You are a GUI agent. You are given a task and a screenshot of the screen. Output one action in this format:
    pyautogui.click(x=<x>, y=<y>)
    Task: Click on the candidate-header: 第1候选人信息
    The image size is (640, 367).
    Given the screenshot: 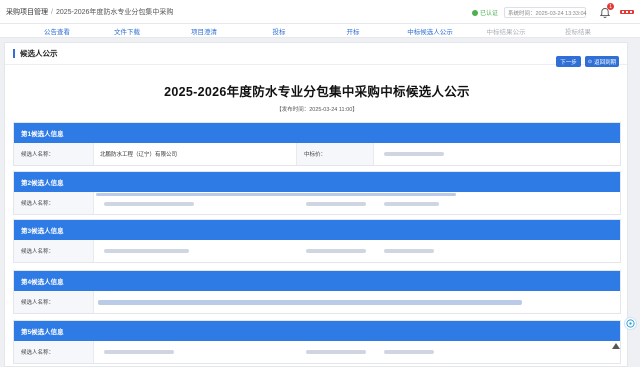 What is the action you would take?
    pyautogui.click(x=317, y=133)
    